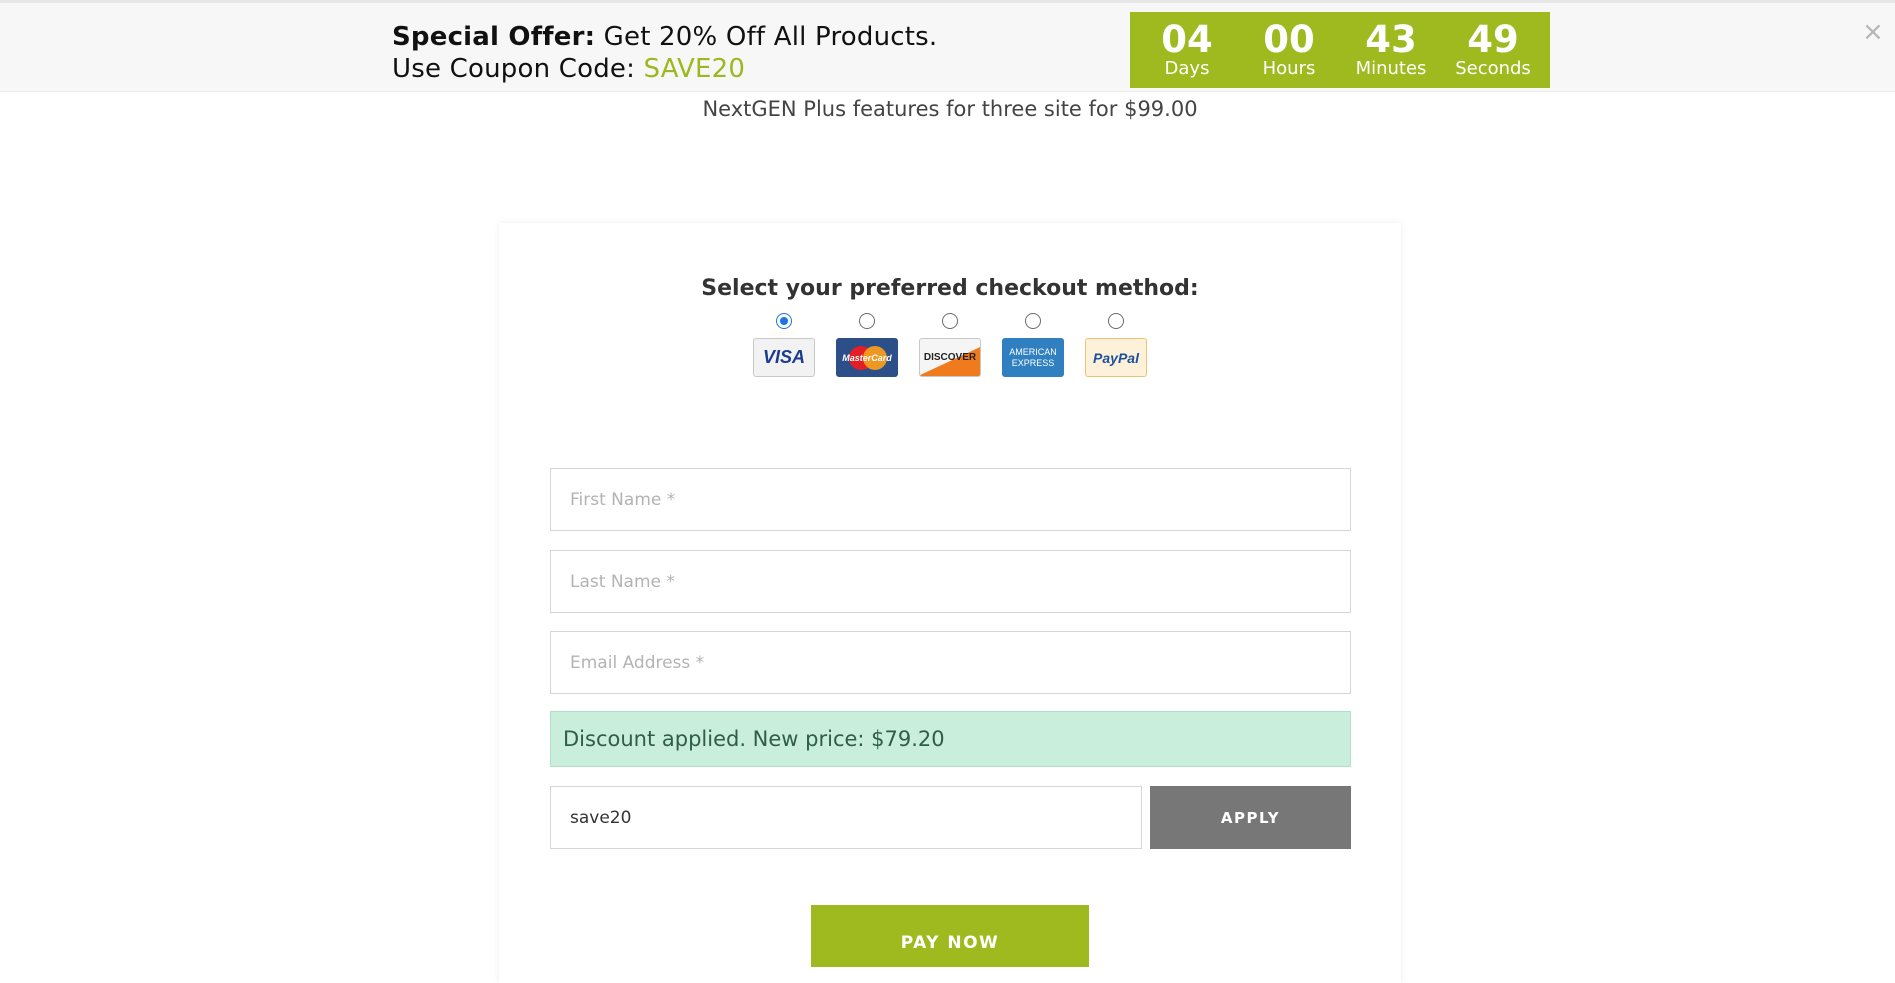  What do you see at coordinates (950, 357) in the screenshot?
I see `discover-logo-icon: DISCOVER` at bounding box center [950, 357].